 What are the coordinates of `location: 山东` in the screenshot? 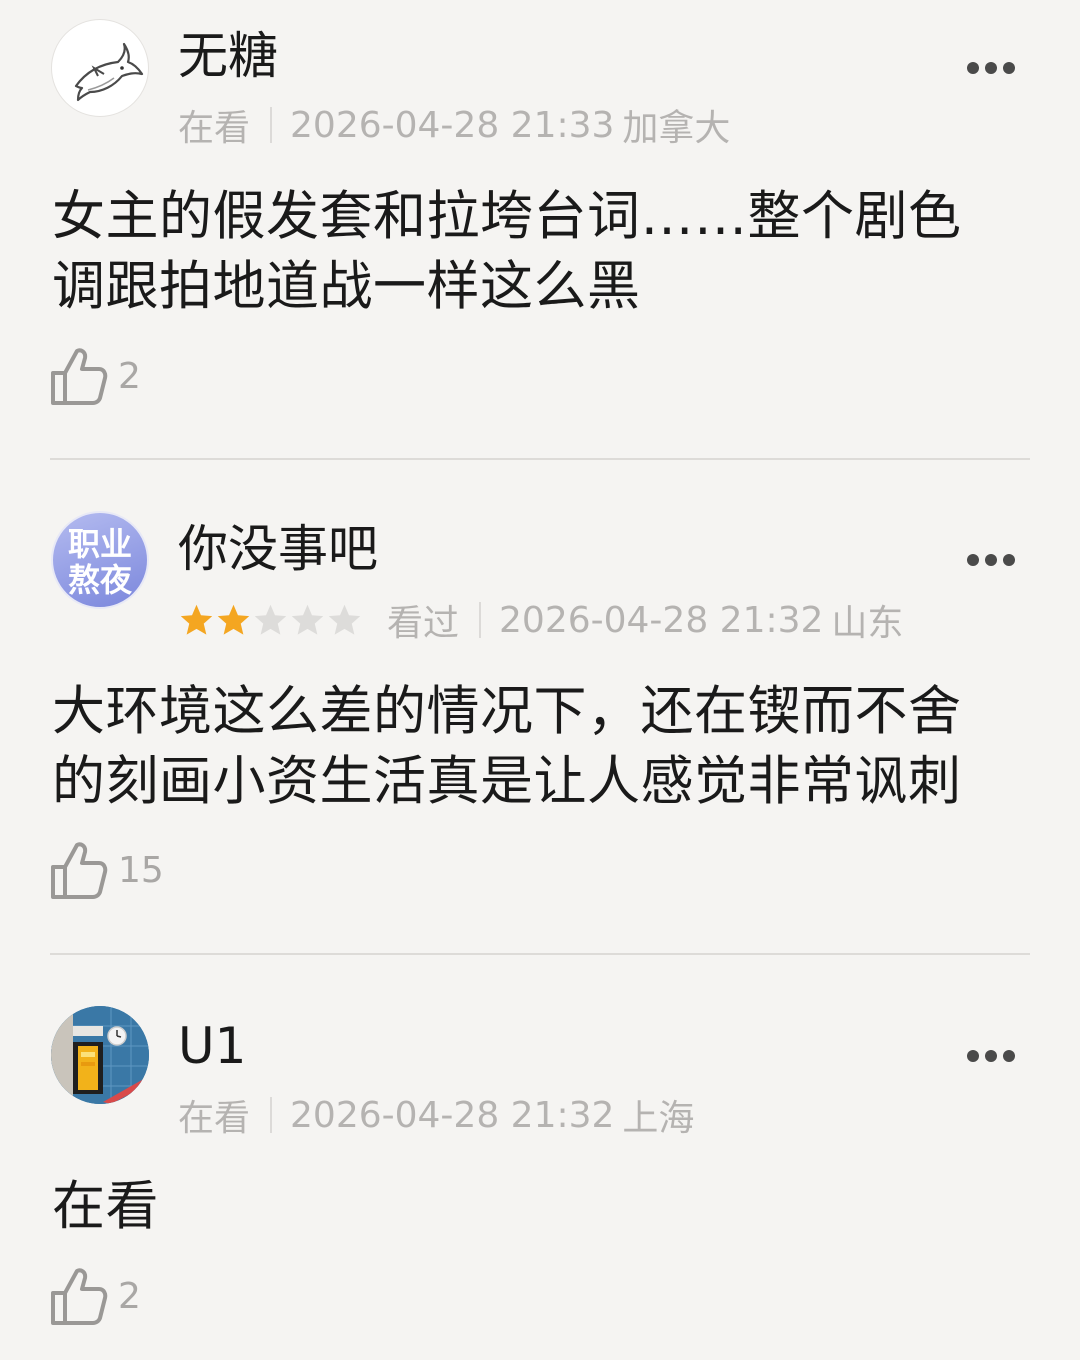 It's located at (867, 623).